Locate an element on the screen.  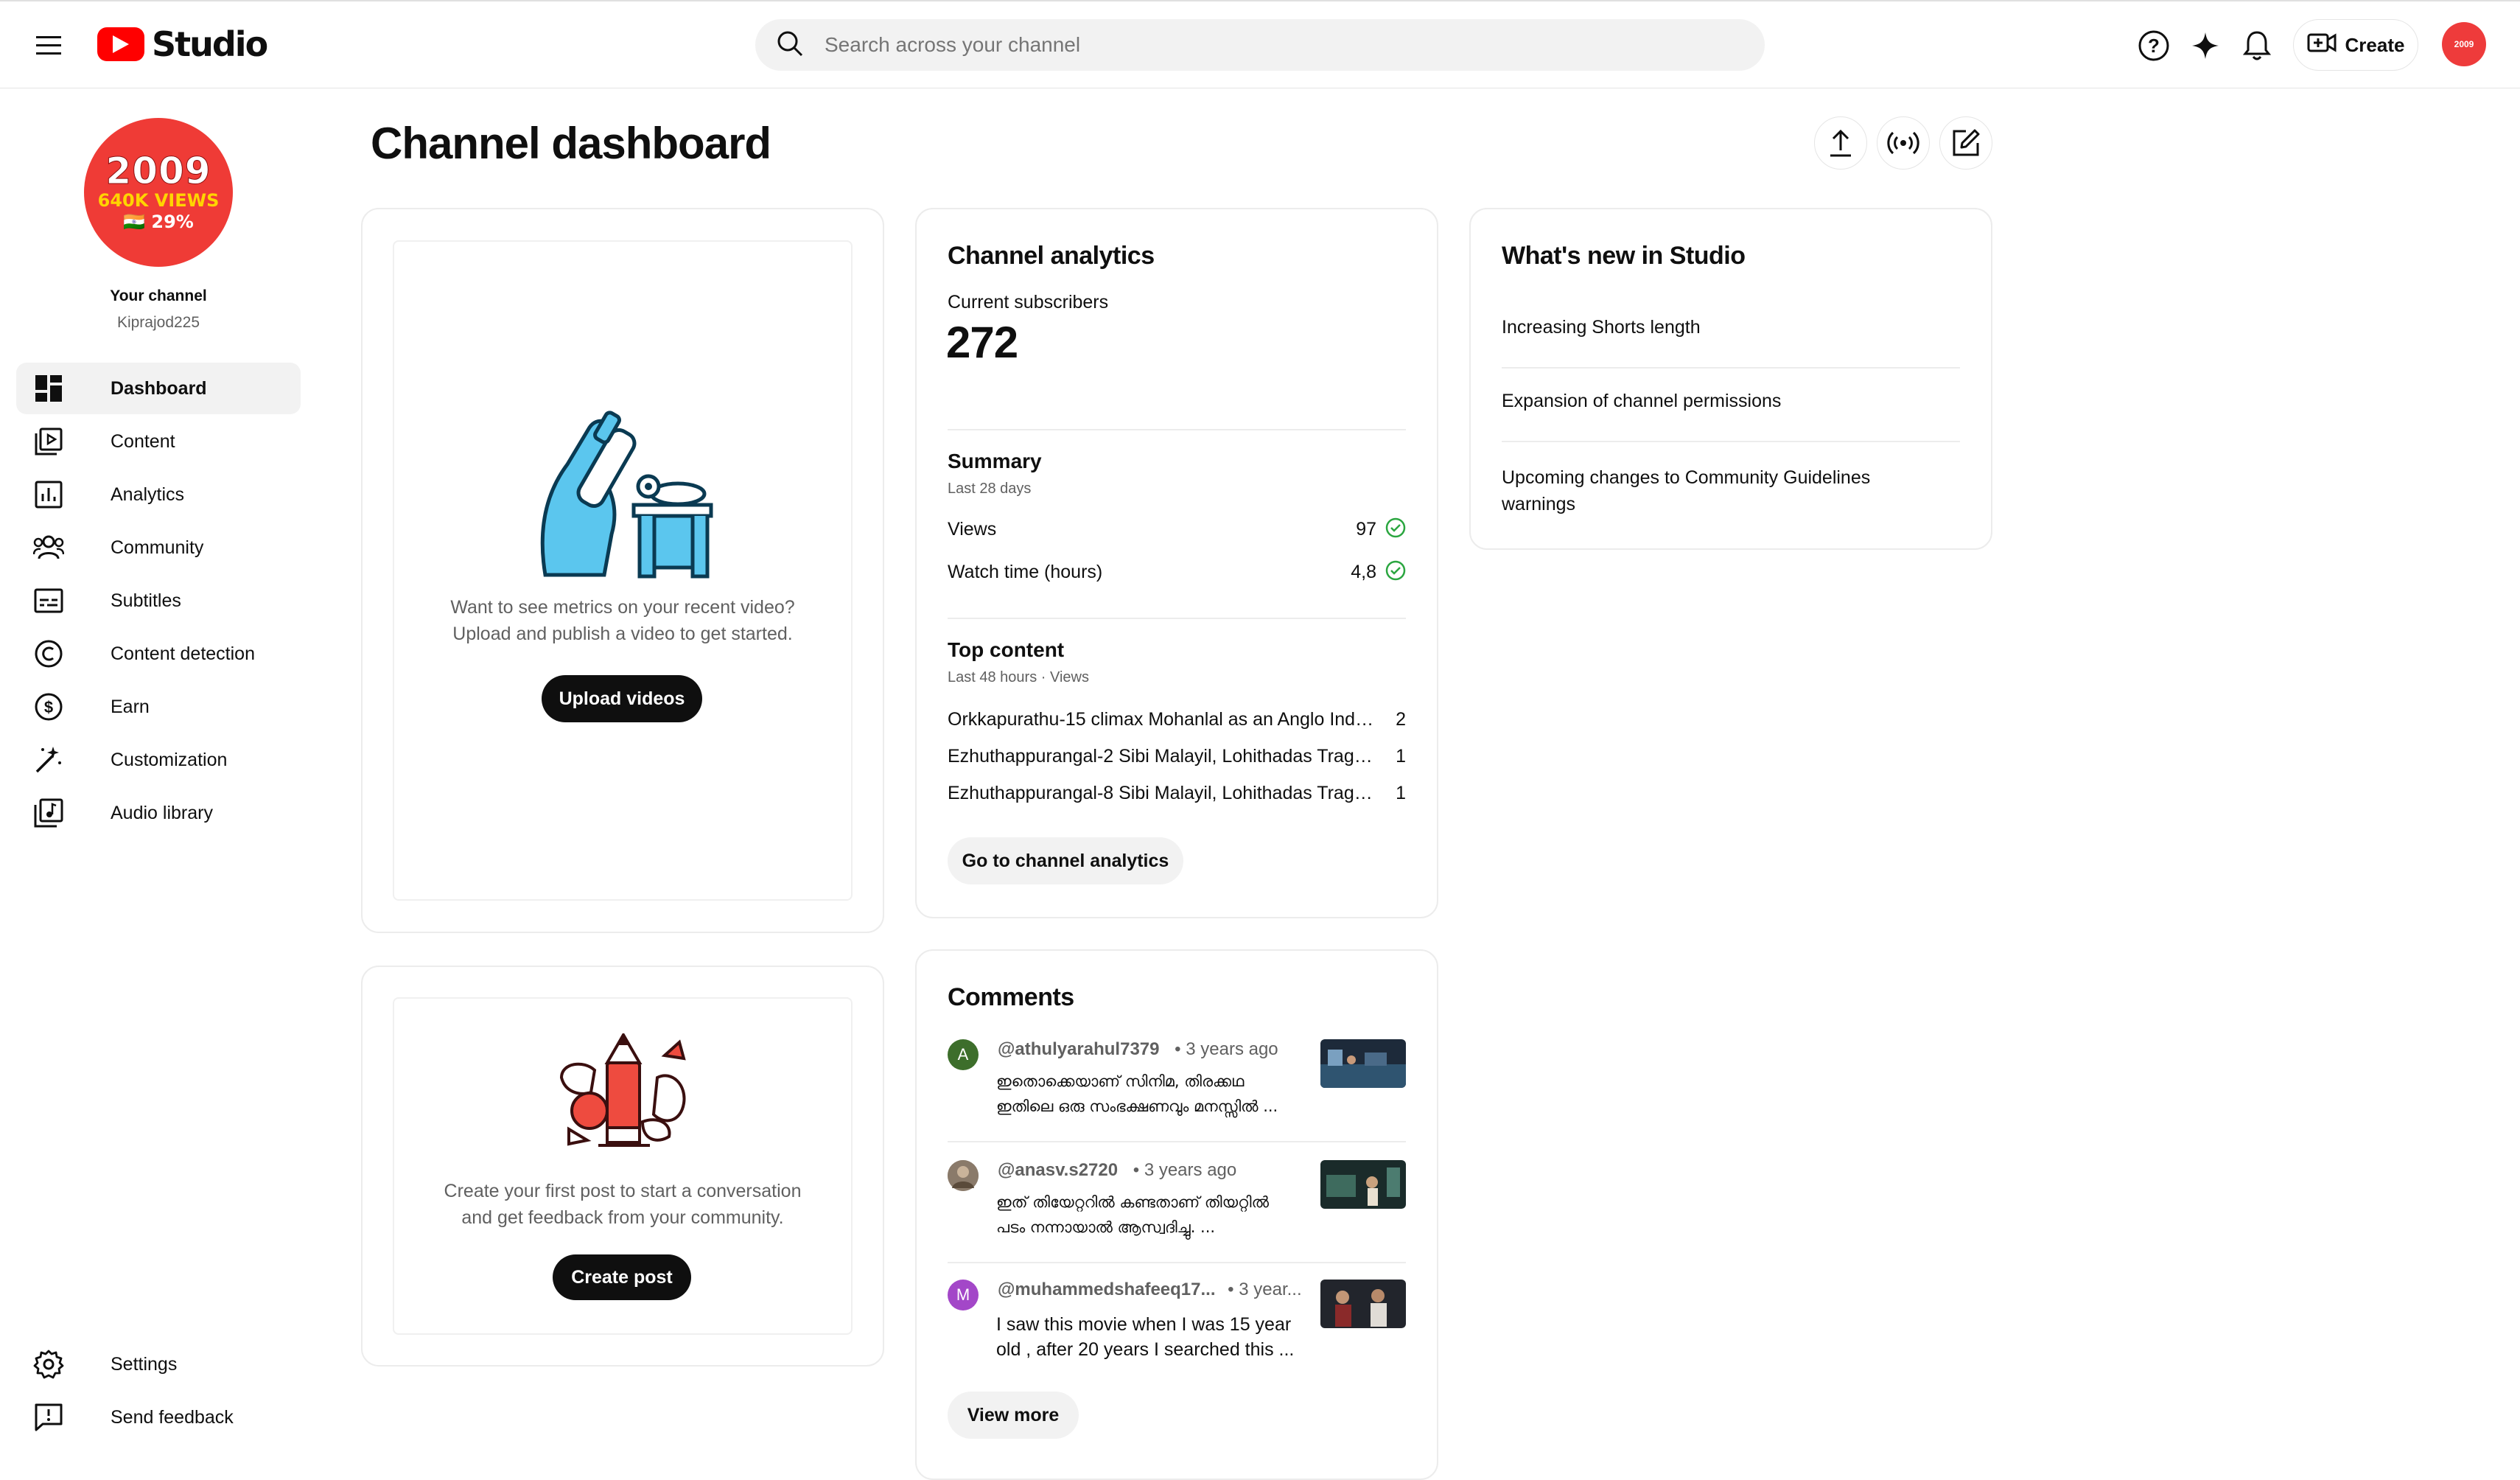
page-title: Channel dashboard is located at coordinates (571, 143).